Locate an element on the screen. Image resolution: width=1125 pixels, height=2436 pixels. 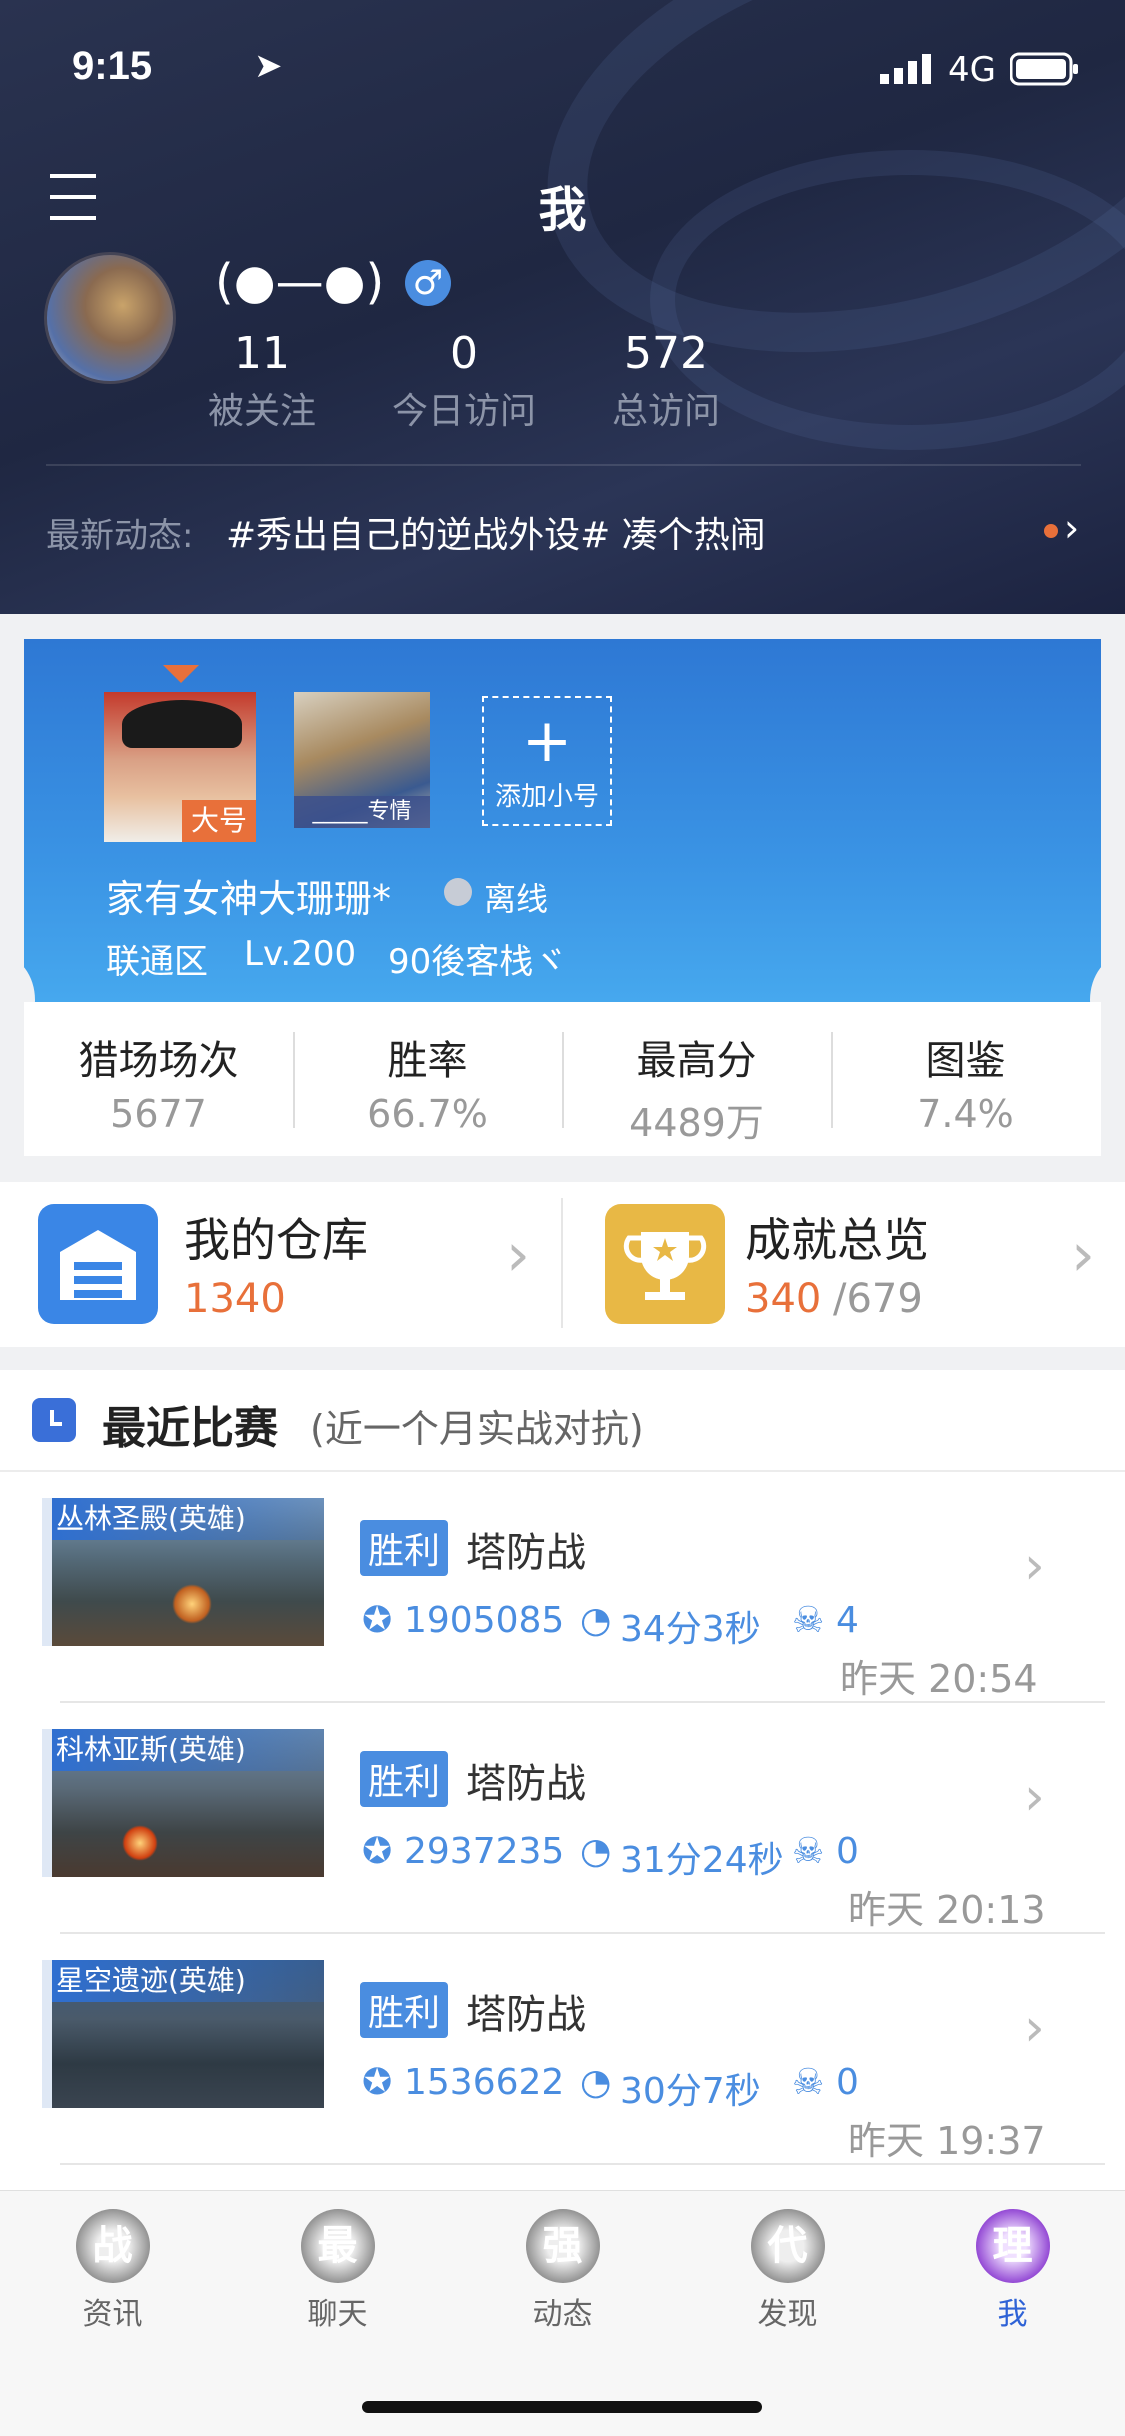
score: 1536622 is located at coordinates (484, 2082).